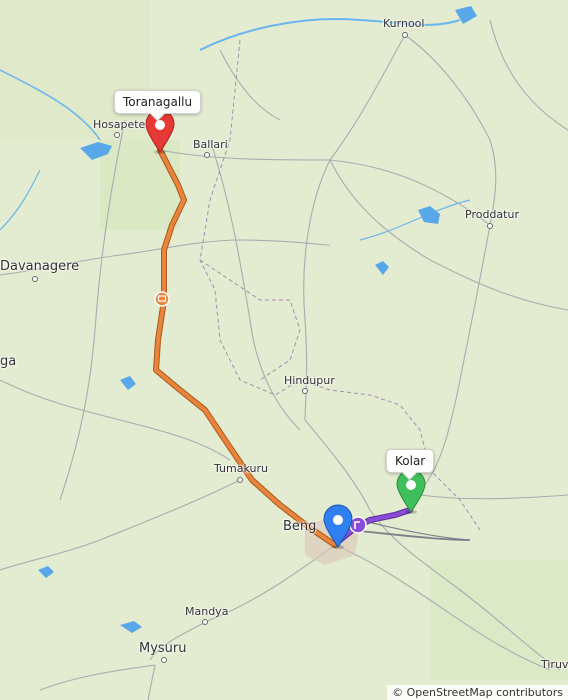  Describe the element at coordinates (492, 214) in the screenshot. I see `town-label-proddatur: Proddatur` at that location.